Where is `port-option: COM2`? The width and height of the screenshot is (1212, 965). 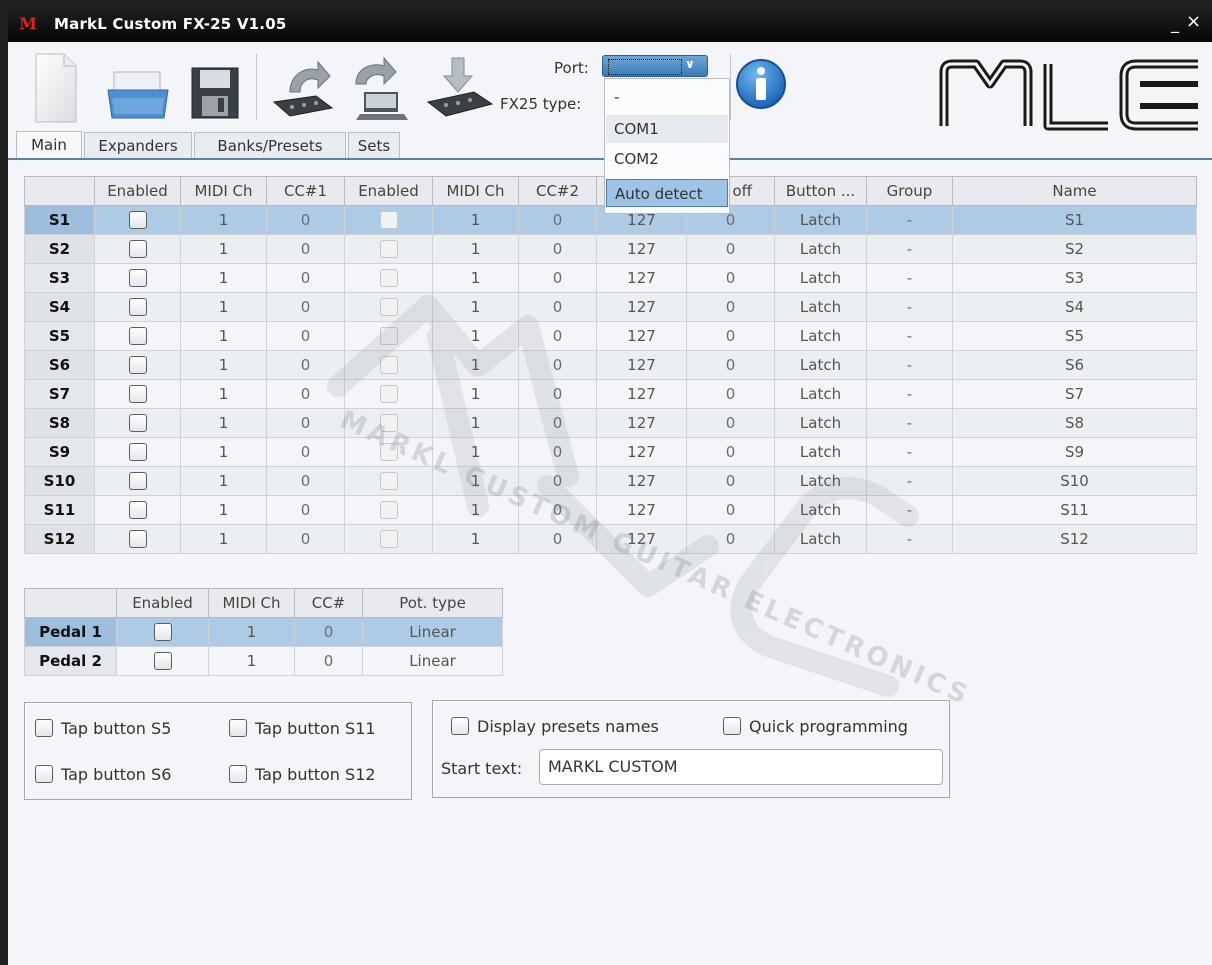
port-option: COM2 is located at coordinates (667, 159).